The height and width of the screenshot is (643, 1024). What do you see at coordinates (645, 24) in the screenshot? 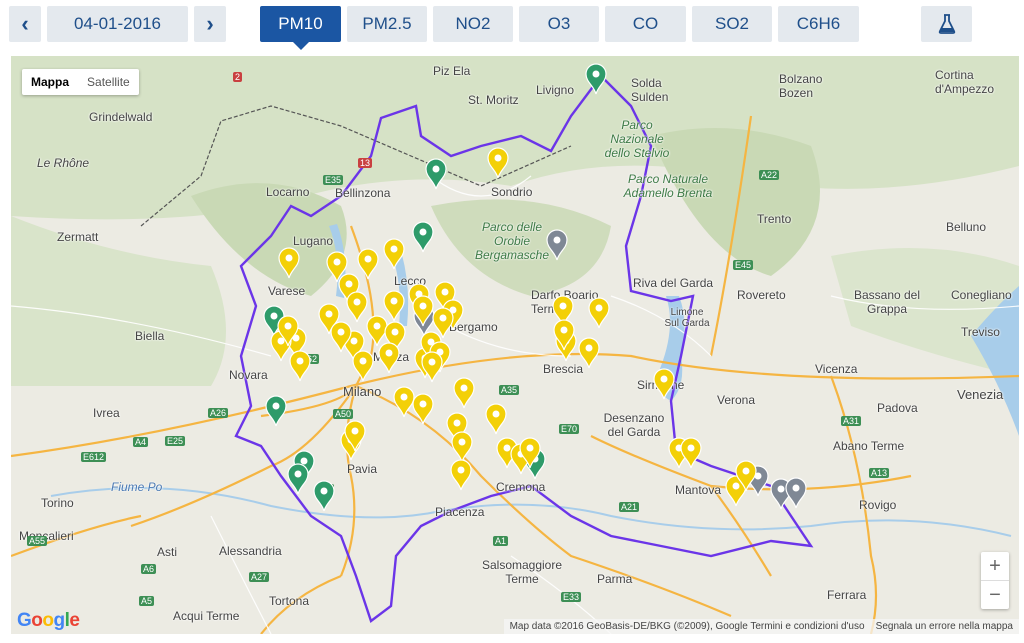
I see `tab-co: CO` at bounding box center [645, 24].